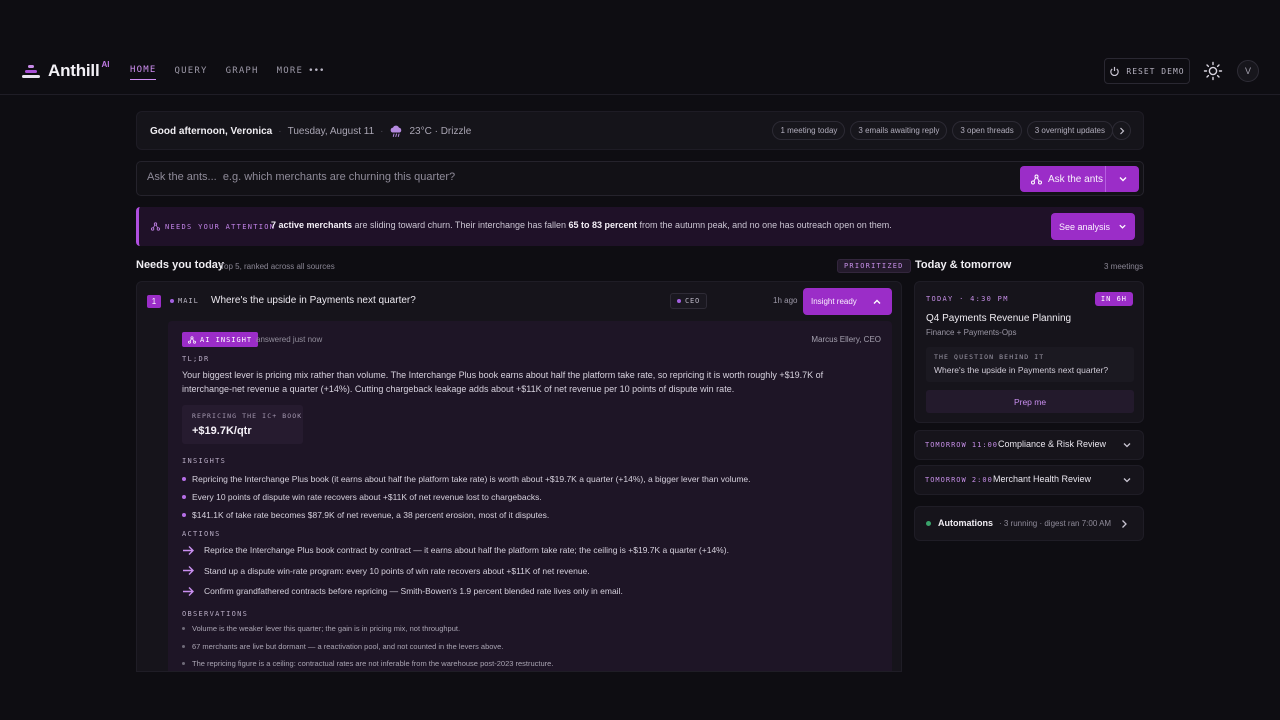  What do you see at coordinates (201, 534) in the screenshot?
I see `actions-label: ACTIONS` at bounding box center [201, 534].